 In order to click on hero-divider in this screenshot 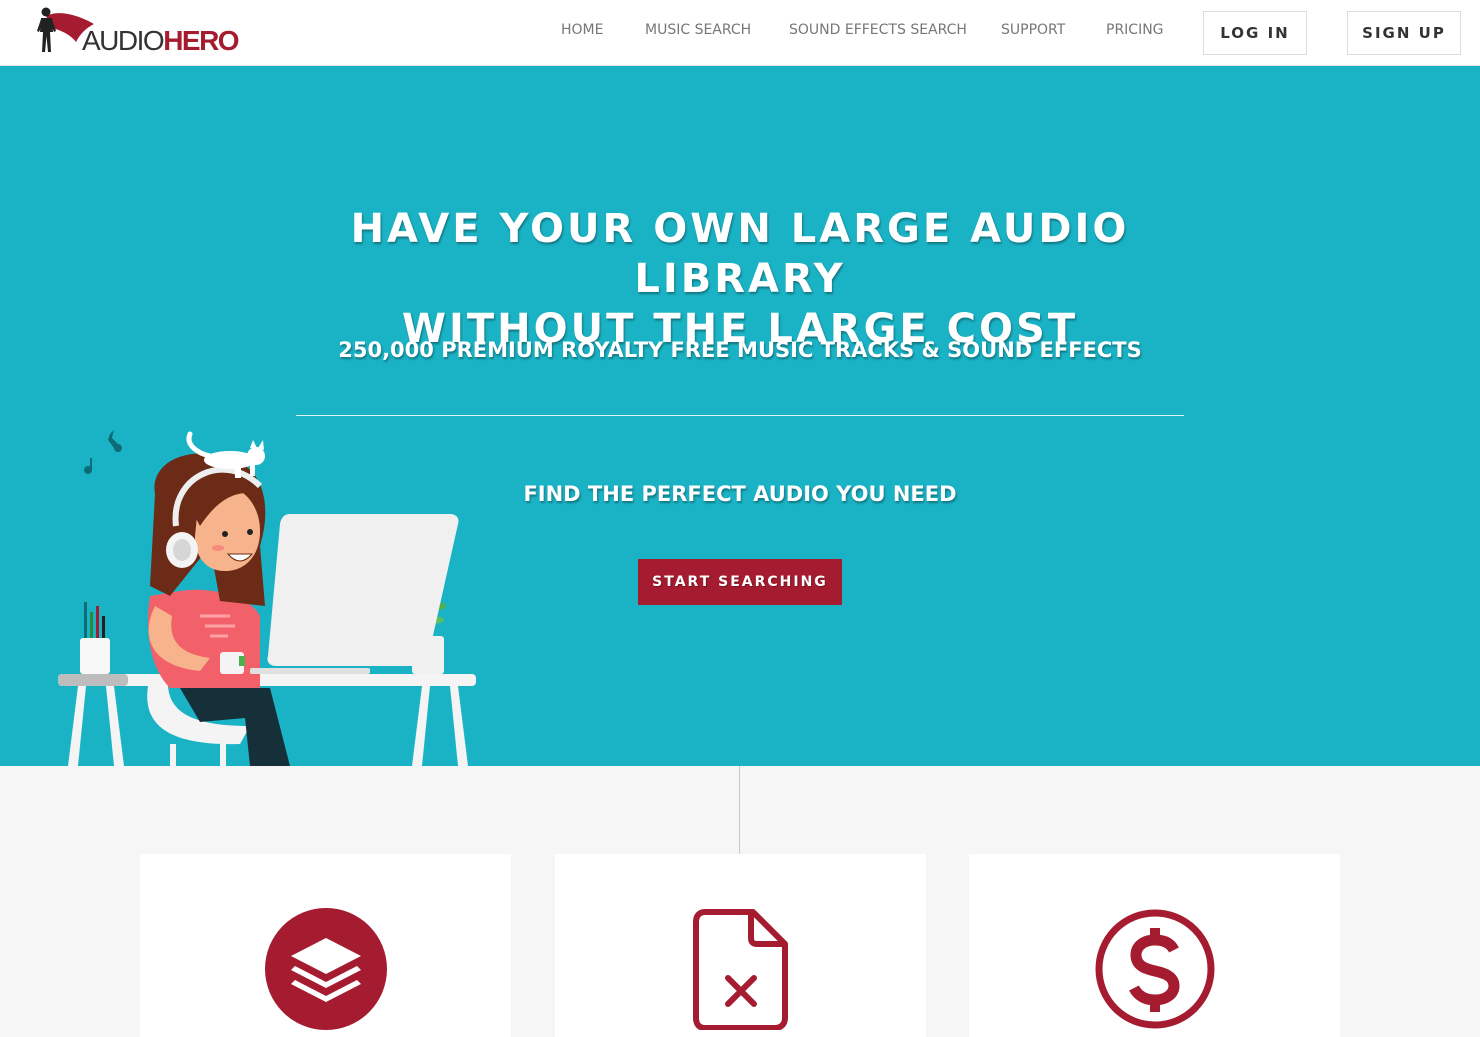, I will do `click(740, 415)`.